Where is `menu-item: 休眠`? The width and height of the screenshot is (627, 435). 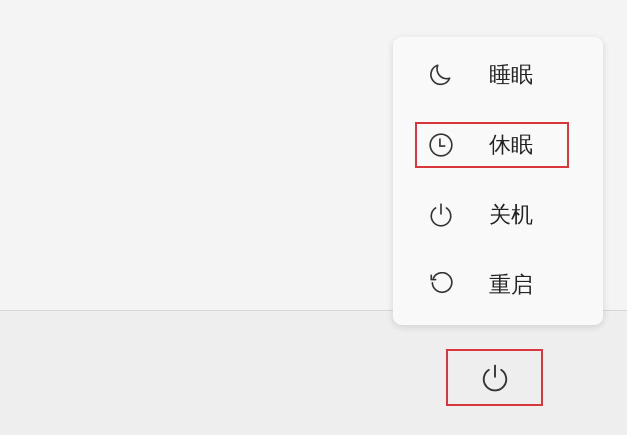
menu-item: 休眠 is located at coordinates (492, 145).